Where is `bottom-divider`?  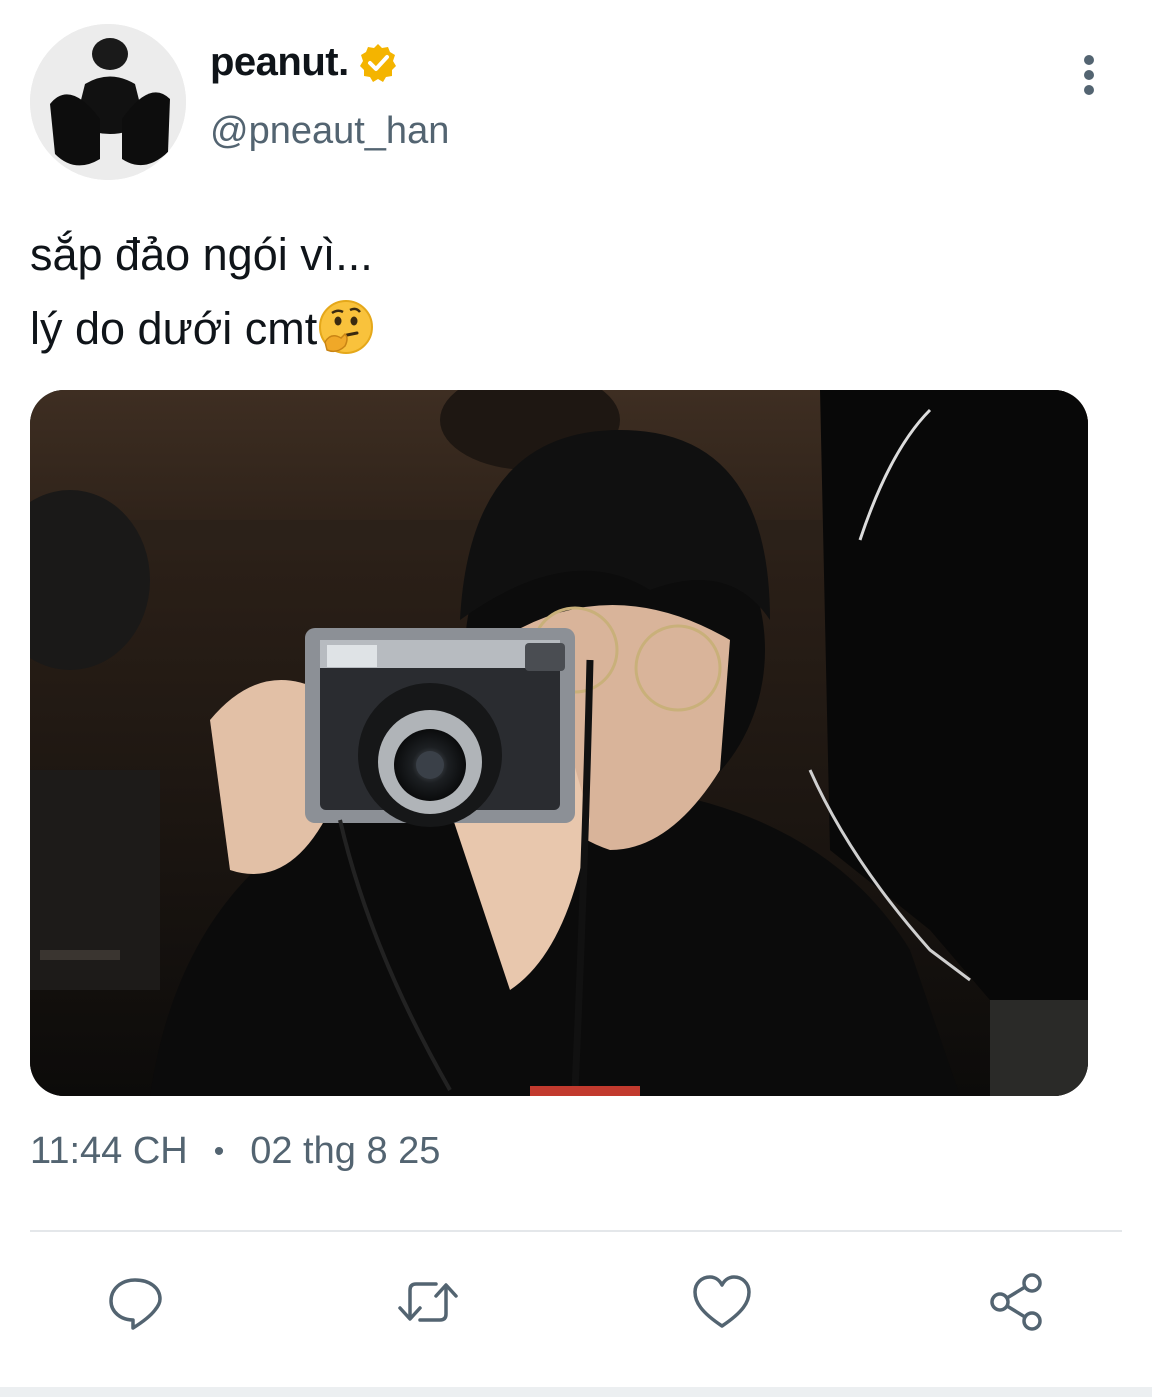
bottom-divider is located at coordinates (576, 1392).